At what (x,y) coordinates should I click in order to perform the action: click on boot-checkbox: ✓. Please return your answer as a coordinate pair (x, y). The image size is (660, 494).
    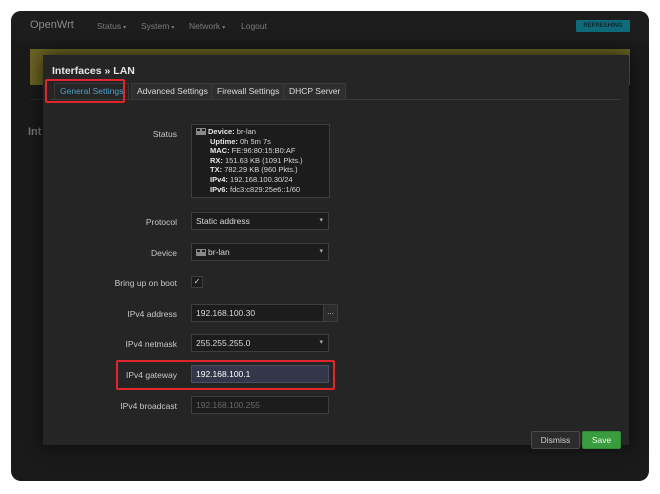
    Looking at the image, I should click on (197, 282).